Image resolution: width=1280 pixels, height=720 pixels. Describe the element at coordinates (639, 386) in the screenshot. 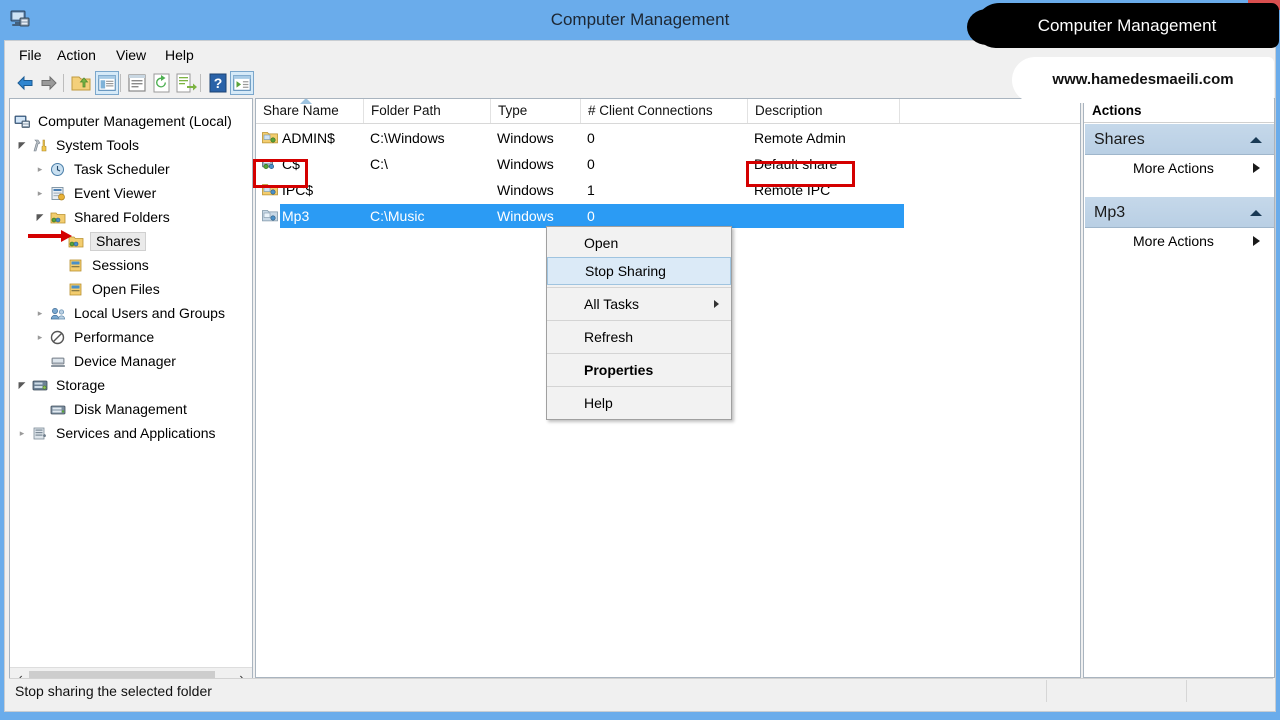

I see `context-menu-separator` at that location.